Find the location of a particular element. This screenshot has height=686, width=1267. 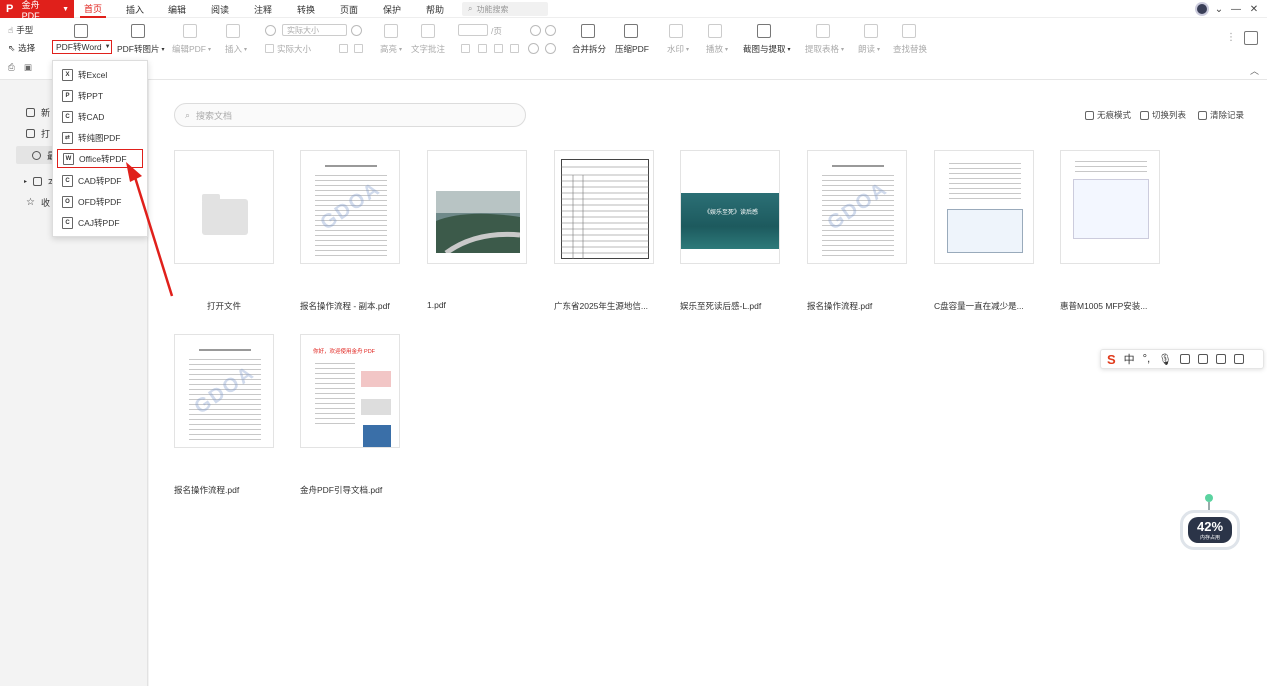

fit-width-icon is located at coordinates (343, 48).